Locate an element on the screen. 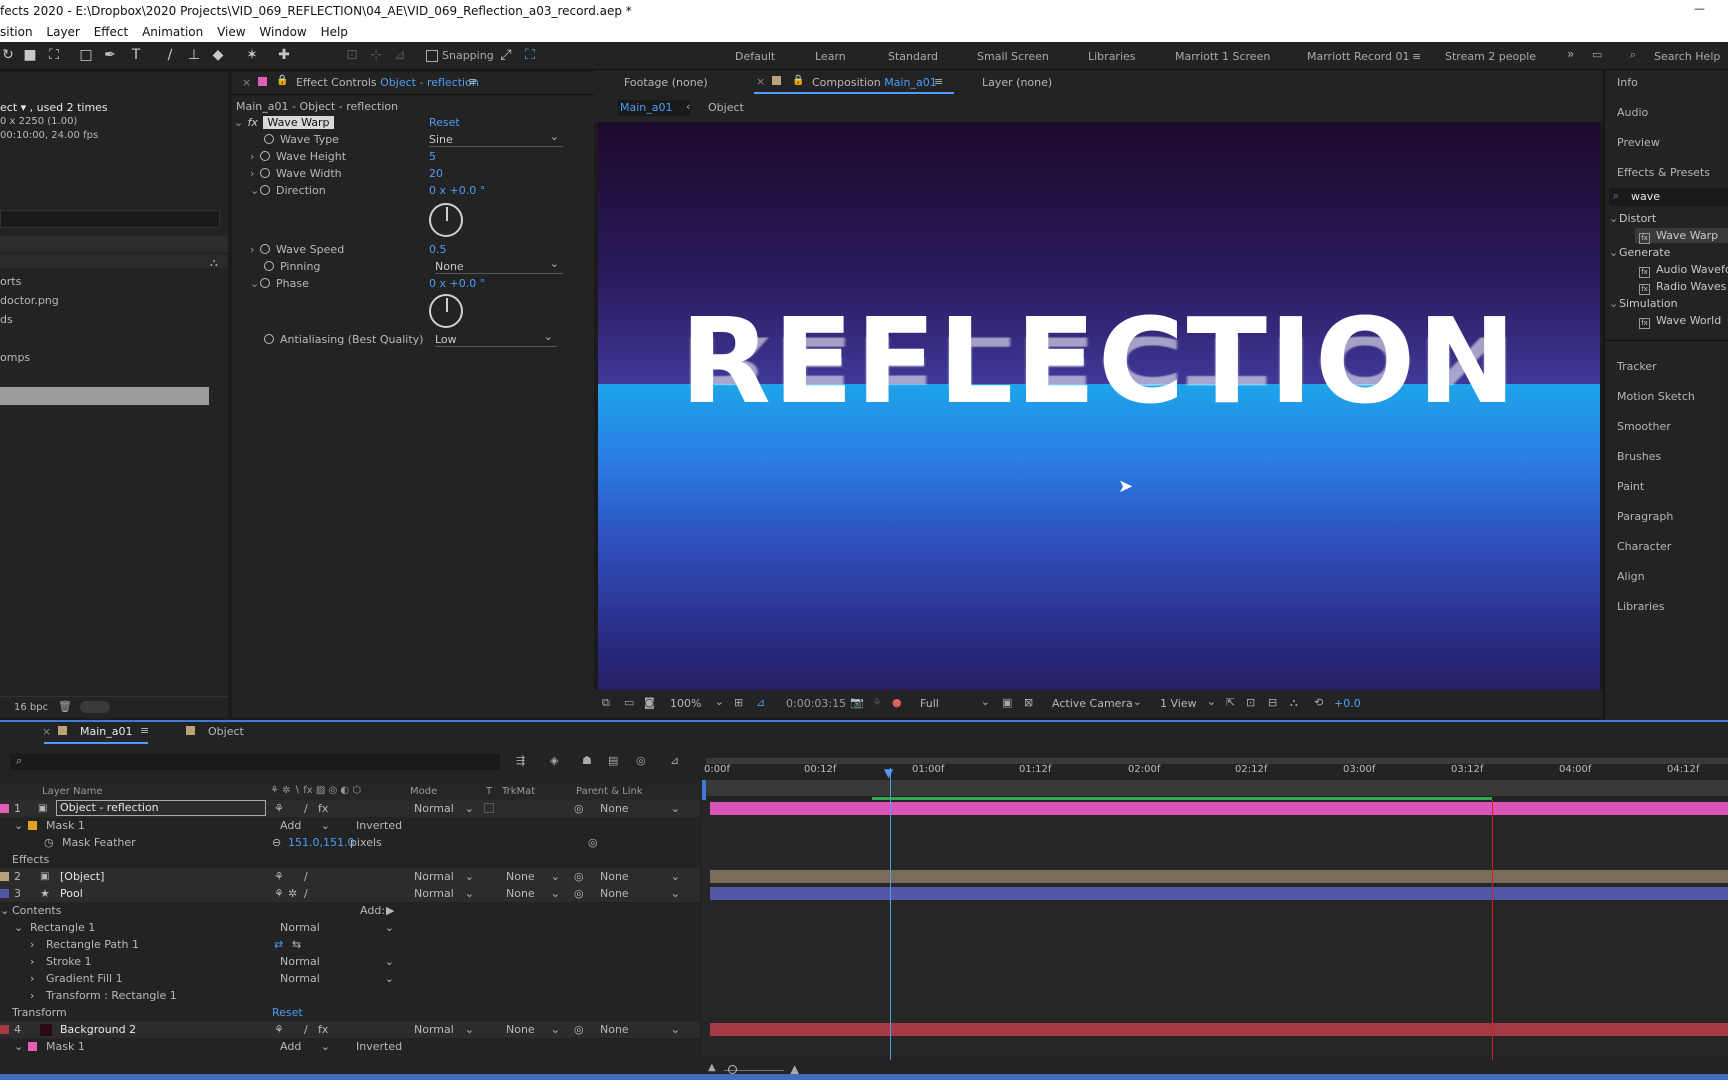 Image resolution: width=1728 pixels, height=1080 pixels. panel-paint: Paint is located at coordinates (1630, 486).